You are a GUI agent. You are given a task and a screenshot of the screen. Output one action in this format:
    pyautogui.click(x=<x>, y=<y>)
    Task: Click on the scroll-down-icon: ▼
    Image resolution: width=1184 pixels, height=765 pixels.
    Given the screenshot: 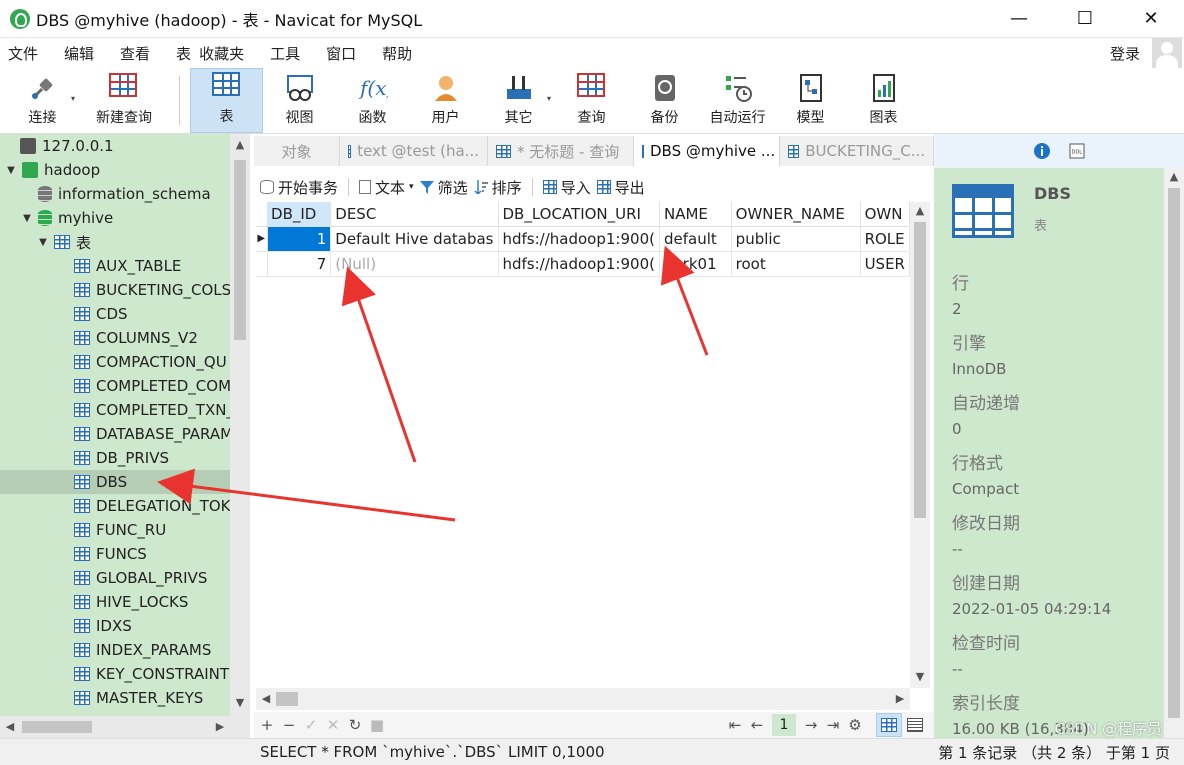 What is the action you would take?
    pyautogui.click(x=240, y=702)
    